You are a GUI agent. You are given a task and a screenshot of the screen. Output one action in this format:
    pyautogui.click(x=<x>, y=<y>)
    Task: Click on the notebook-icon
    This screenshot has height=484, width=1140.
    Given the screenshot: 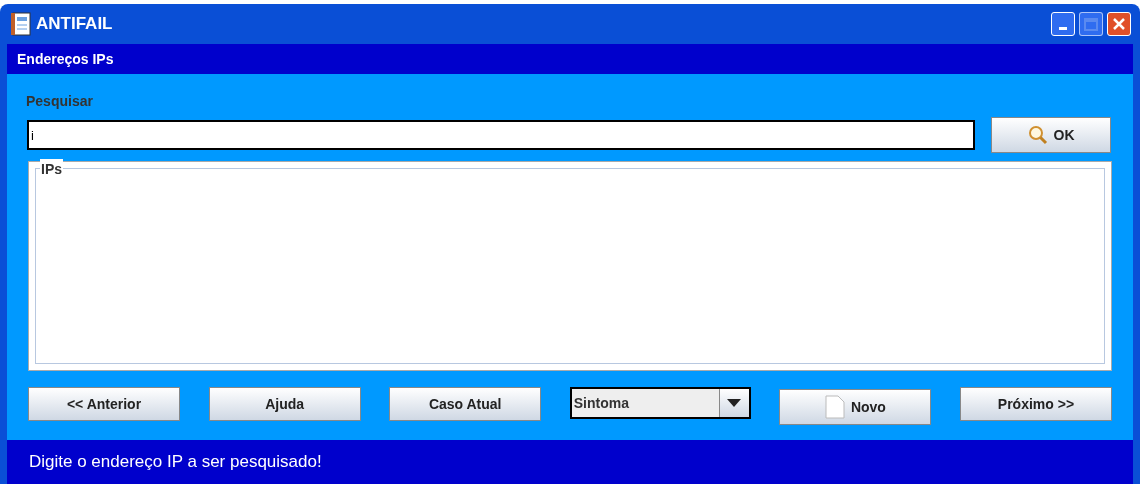 What is the action you would take?
    pyautogui.click(x=21, y=24)
    